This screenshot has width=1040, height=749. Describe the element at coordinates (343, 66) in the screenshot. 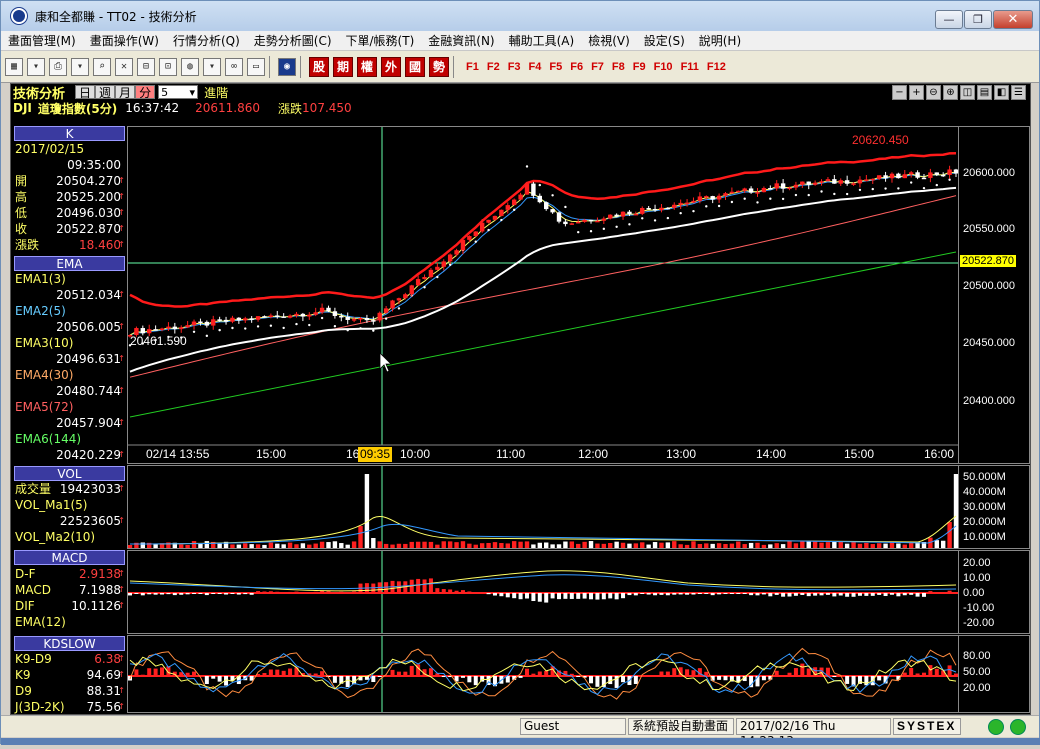

I see `market-button-1: 期` at that location.